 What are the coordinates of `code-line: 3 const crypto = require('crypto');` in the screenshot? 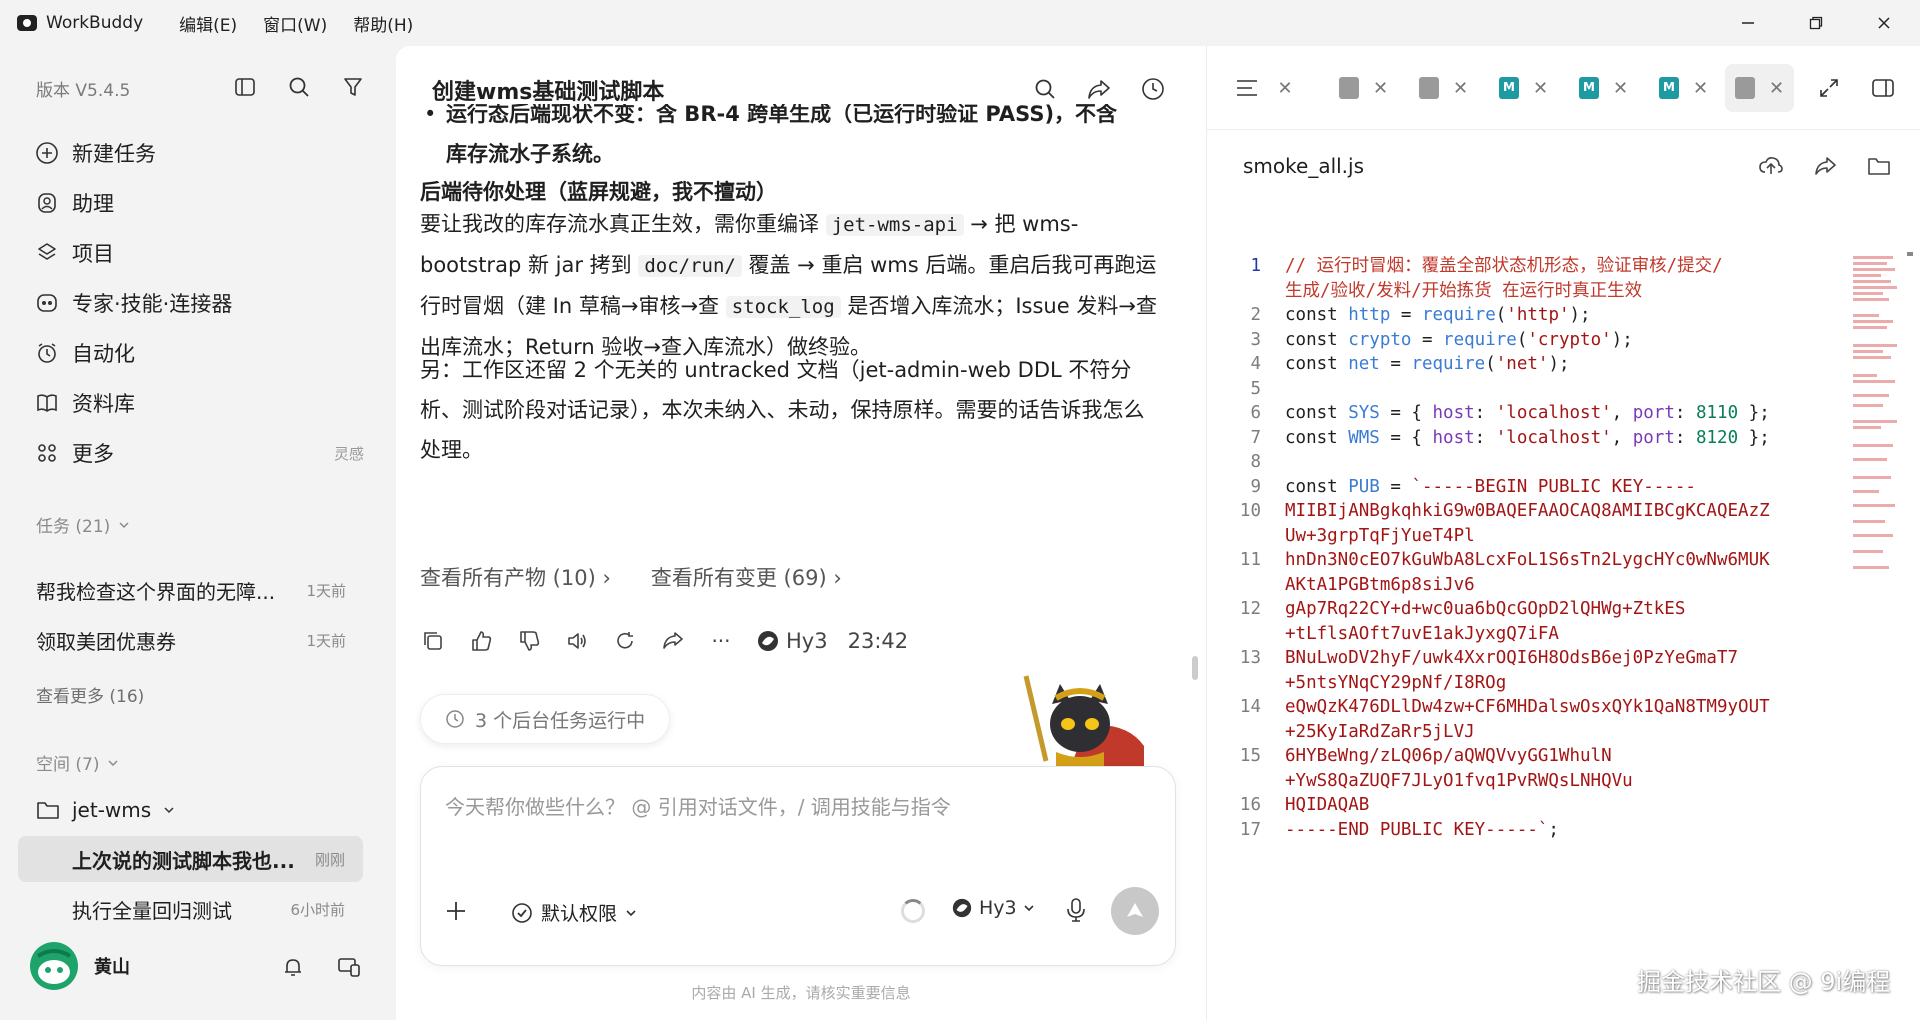 It's located at (1527, 340).